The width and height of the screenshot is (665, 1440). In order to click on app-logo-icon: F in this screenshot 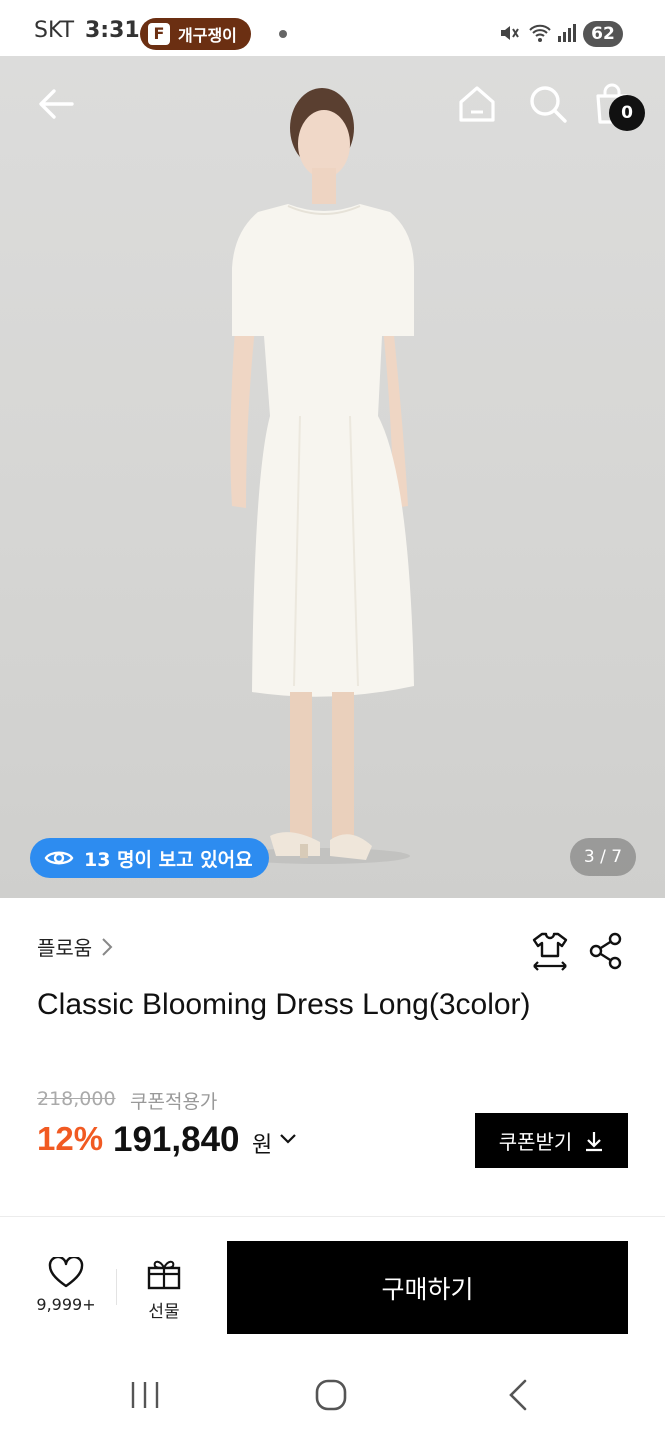, I will do `click(159, 34)`.